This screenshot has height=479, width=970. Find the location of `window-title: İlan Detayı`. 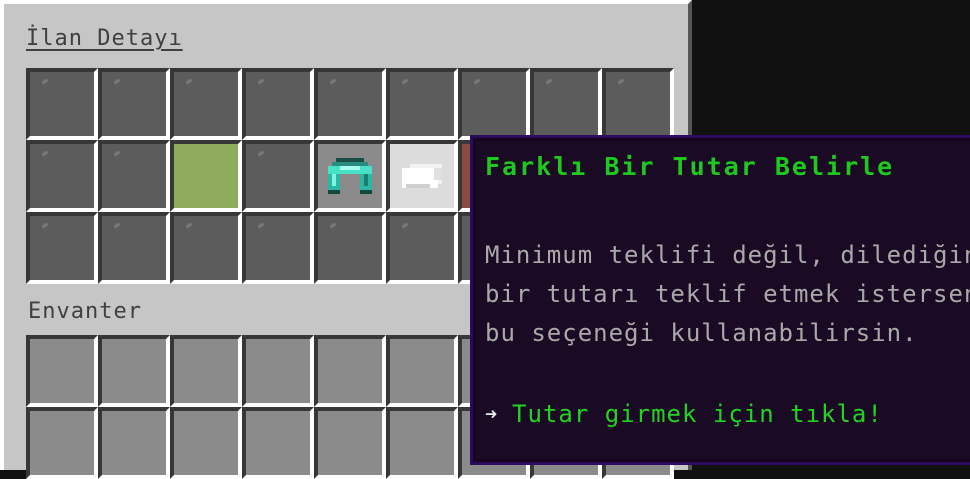

window-title: İlan Detayı is located at coordinates (104, 38).